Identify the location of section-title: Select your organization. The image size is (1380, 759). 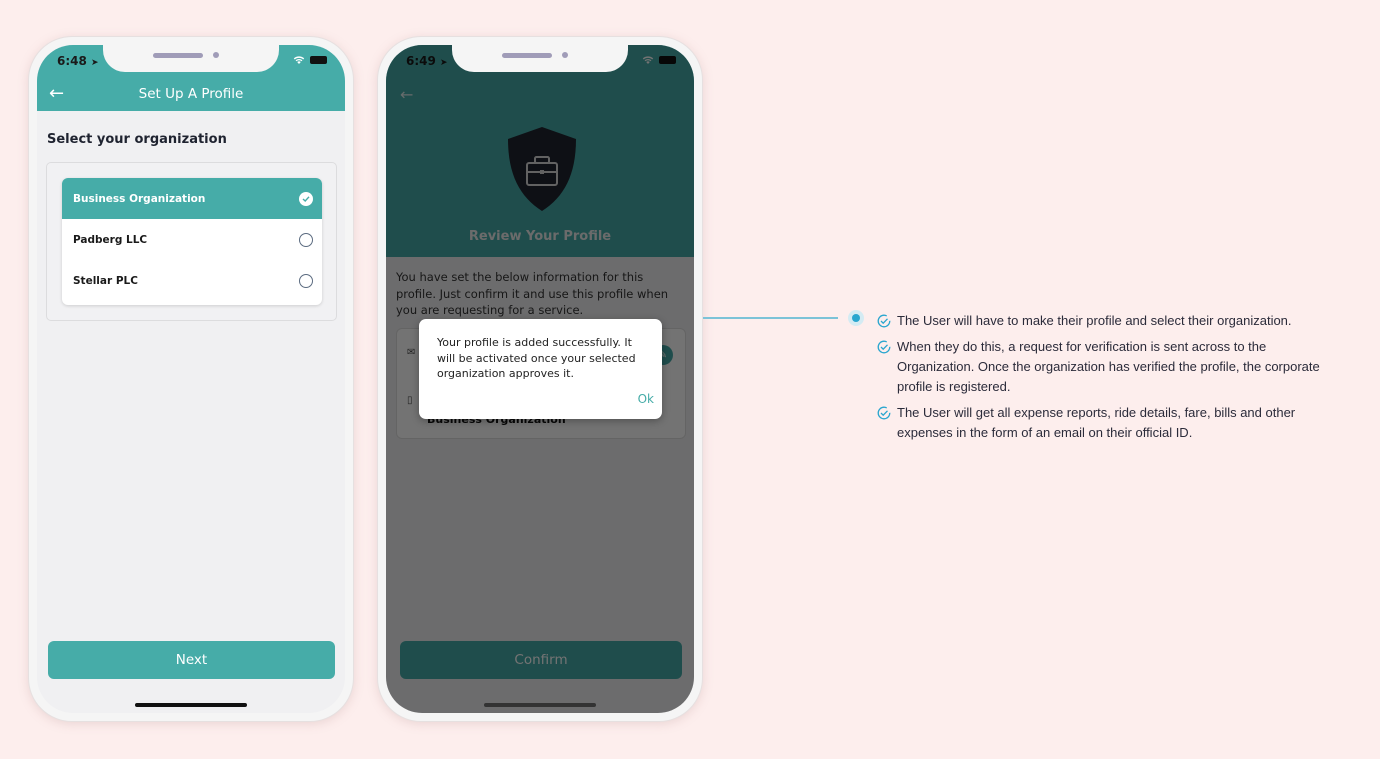
(137, 139).